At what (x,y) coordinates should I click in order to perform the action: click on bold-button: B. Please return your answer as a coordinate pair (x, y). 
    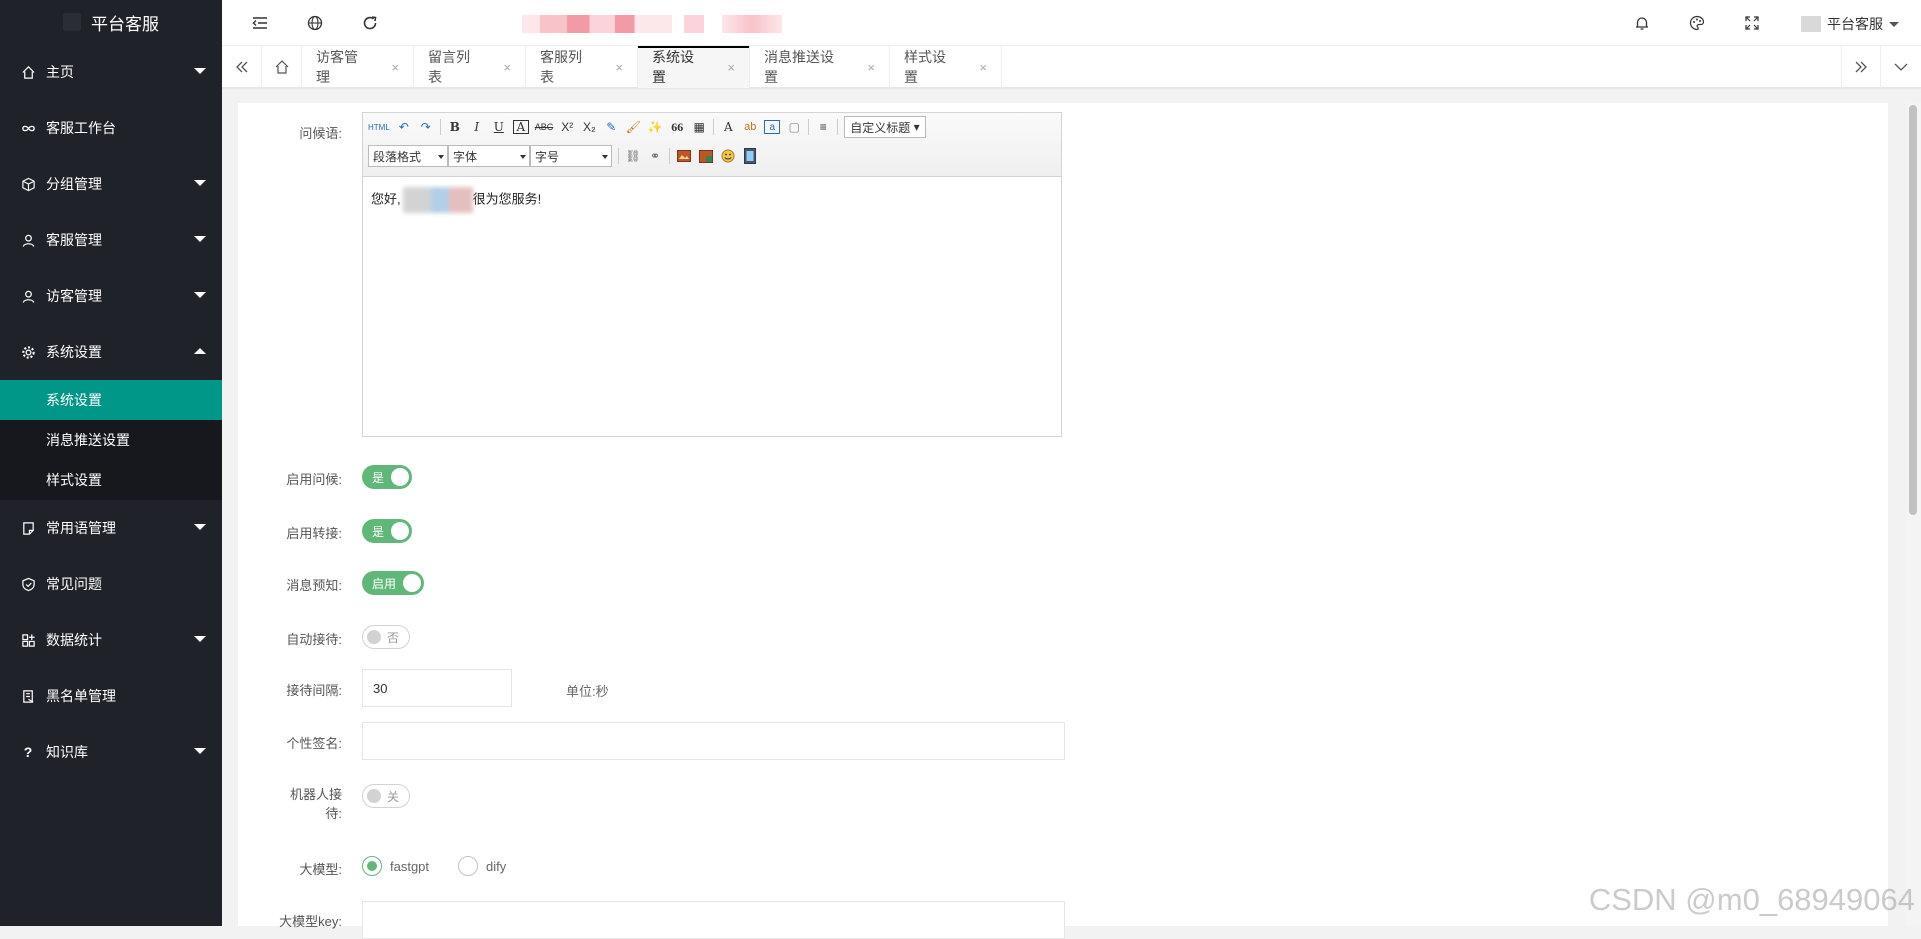
    Looking at the image, I should click on (455, 127).